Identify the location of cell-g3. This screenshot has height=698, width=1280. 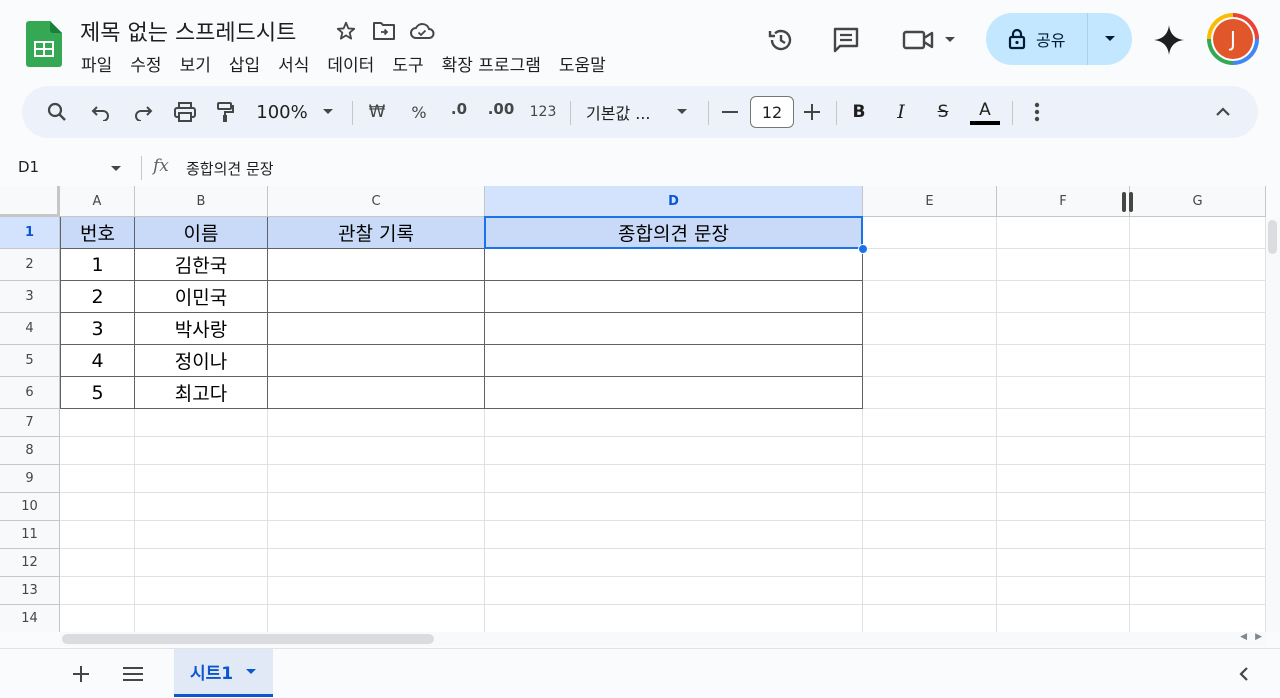
(1198, 297).